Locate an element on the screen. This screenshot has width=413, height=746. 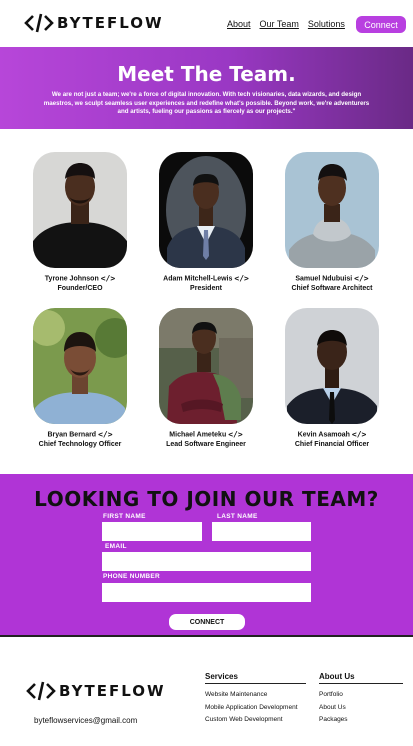
member-role: Founder/CEO is located at coordinates (80, 289).